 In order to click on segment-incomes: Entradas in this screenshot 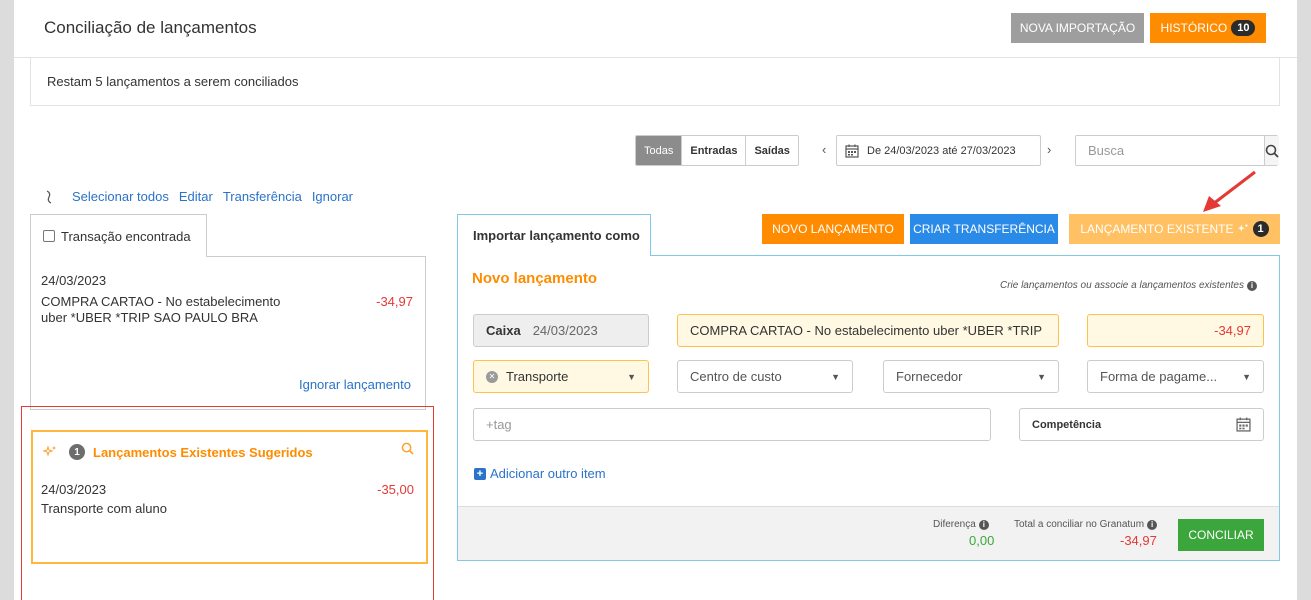, I will do `click(713, 150)`.